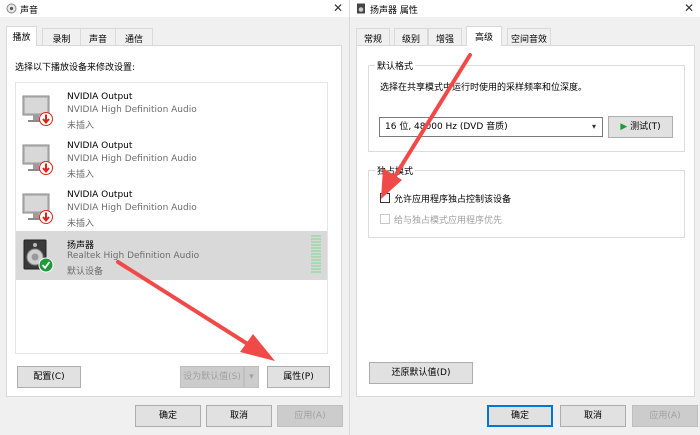 Image resolution: width=700 pixels, height=435 pixels. Describe the element at coordinates (624, 127) in the screenshot. I see `play-icon: ▶` at that location.